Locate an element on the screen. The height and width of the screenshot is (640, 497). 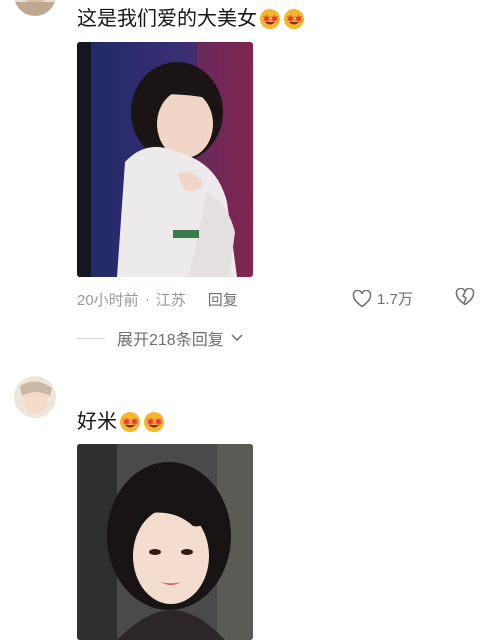
expand-replies-button: 展开218条回复 is located at coordinates (160, 338).